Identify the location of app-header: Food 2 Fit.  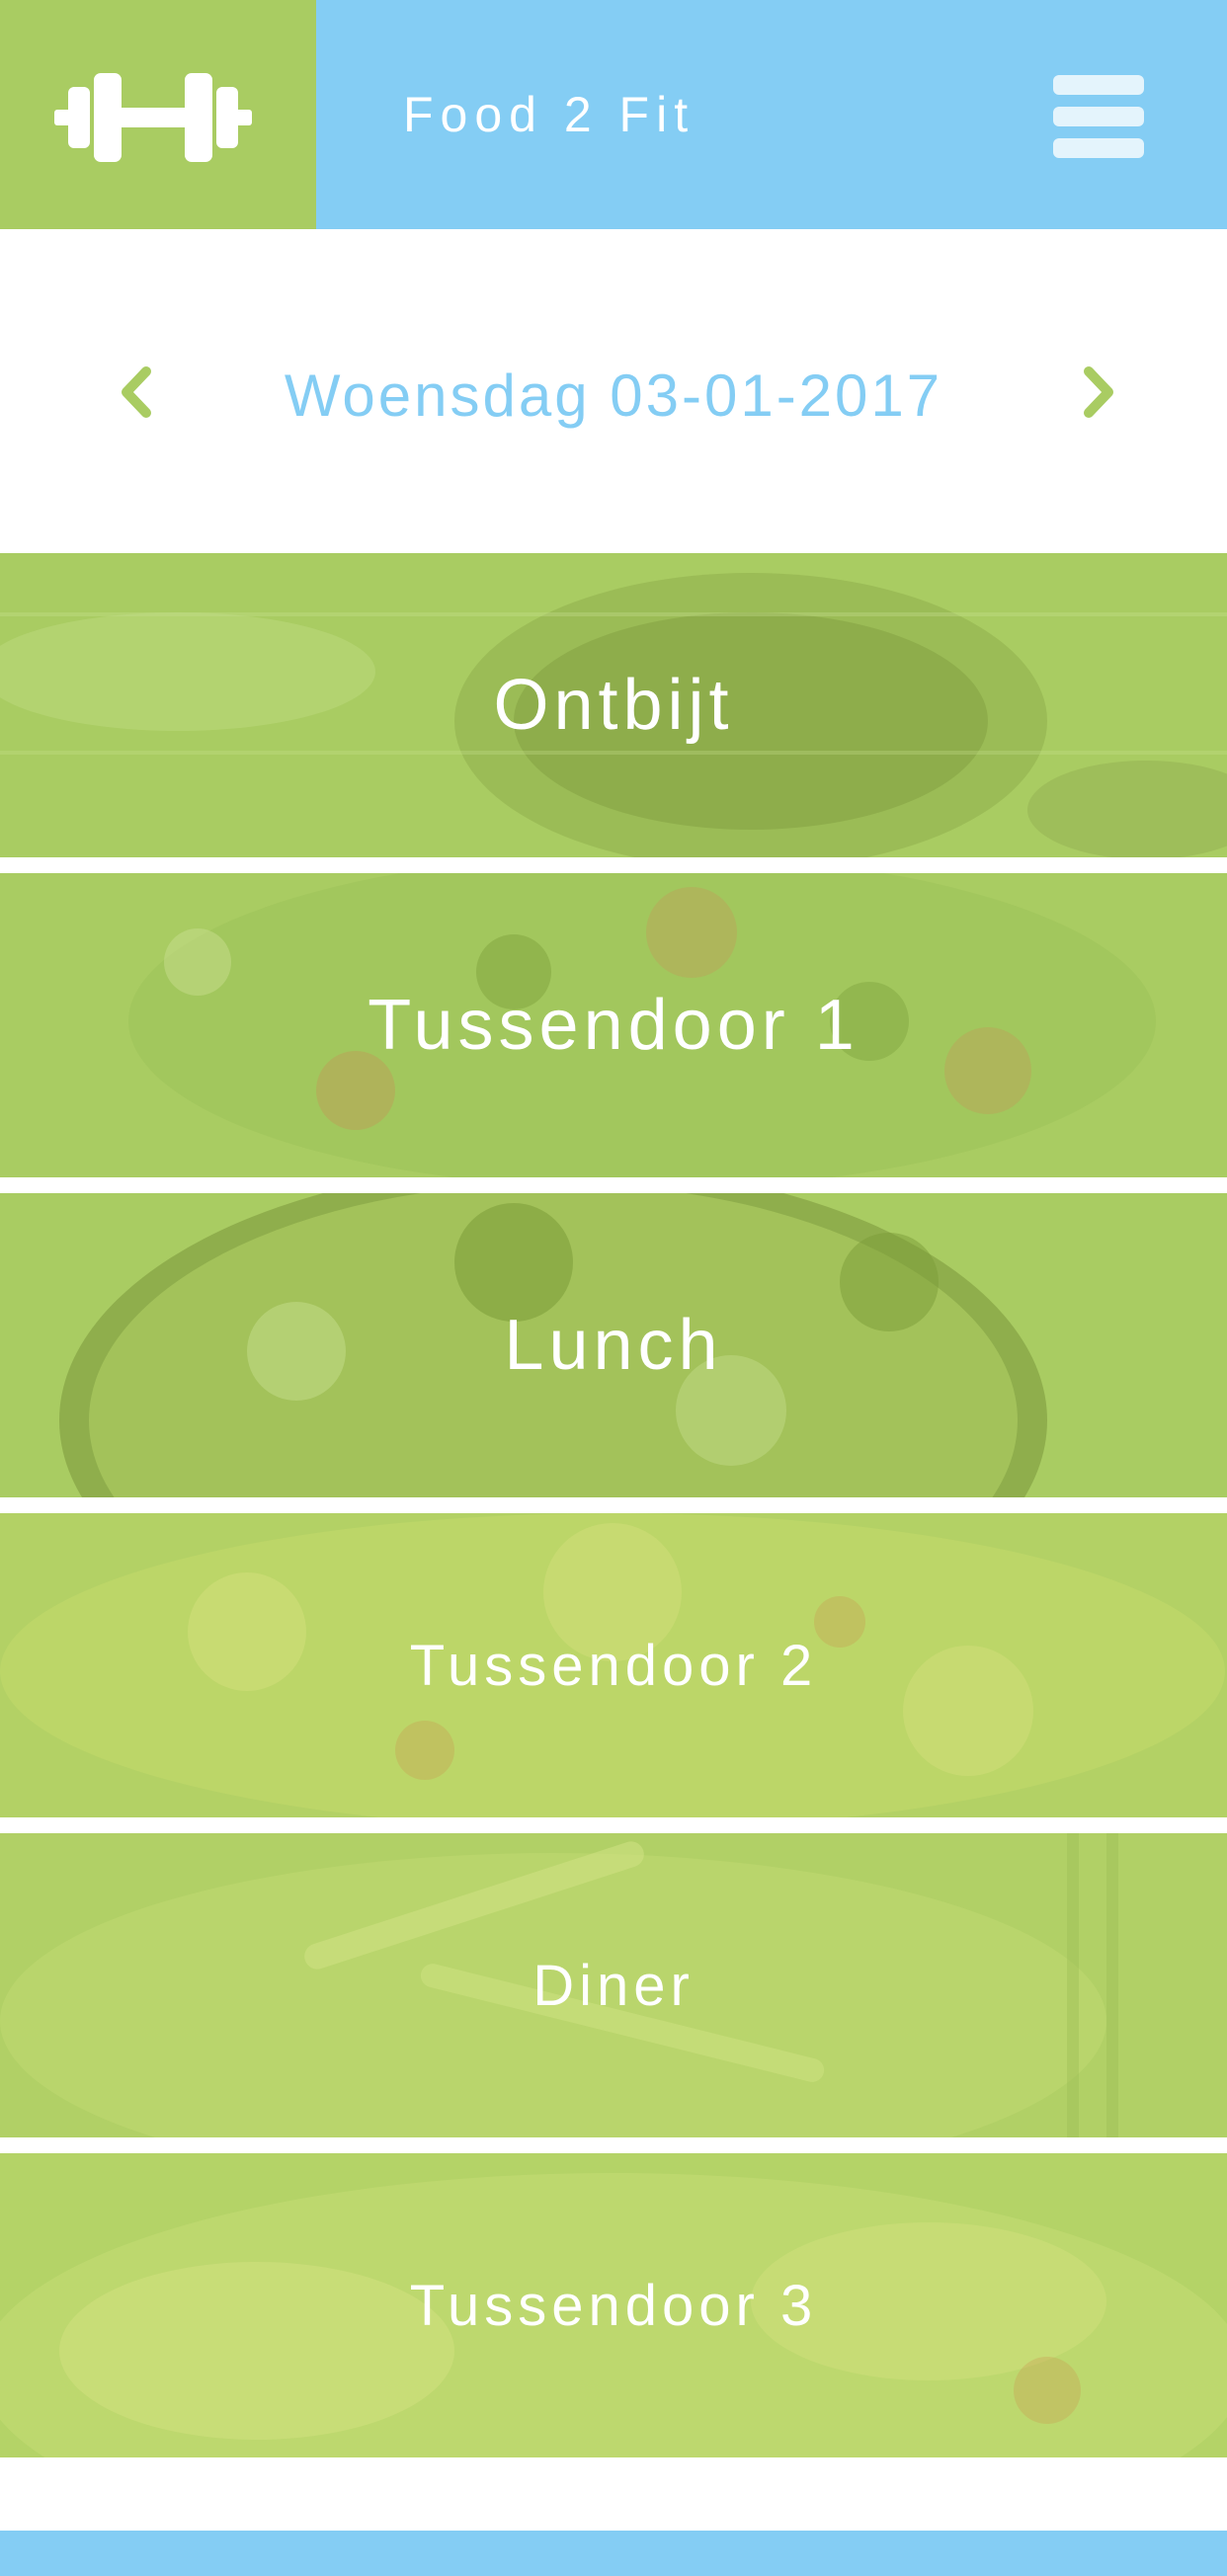
(613, 114).